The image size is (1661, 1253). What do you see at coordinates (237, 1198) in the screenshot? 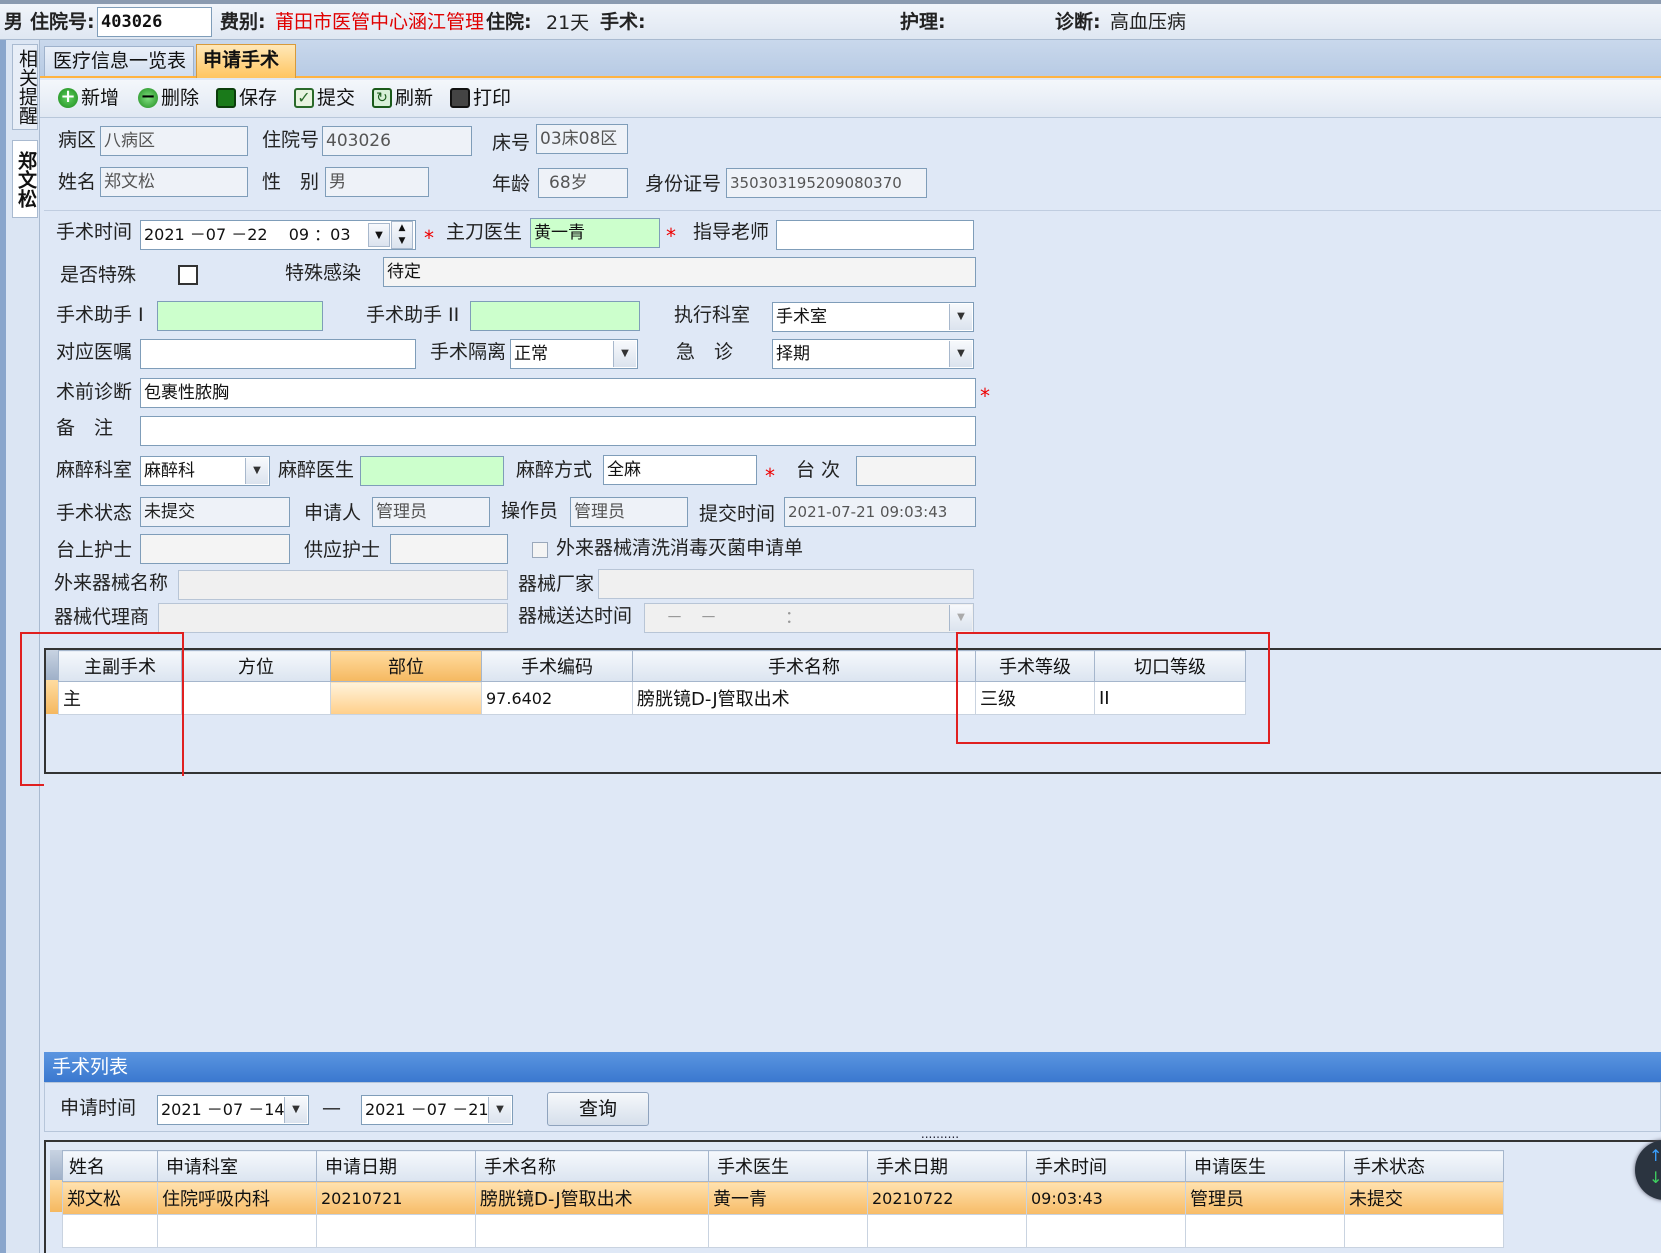
I see `list-cell-dept: 住院呼吸内科` at bounding box center [237, 1198].